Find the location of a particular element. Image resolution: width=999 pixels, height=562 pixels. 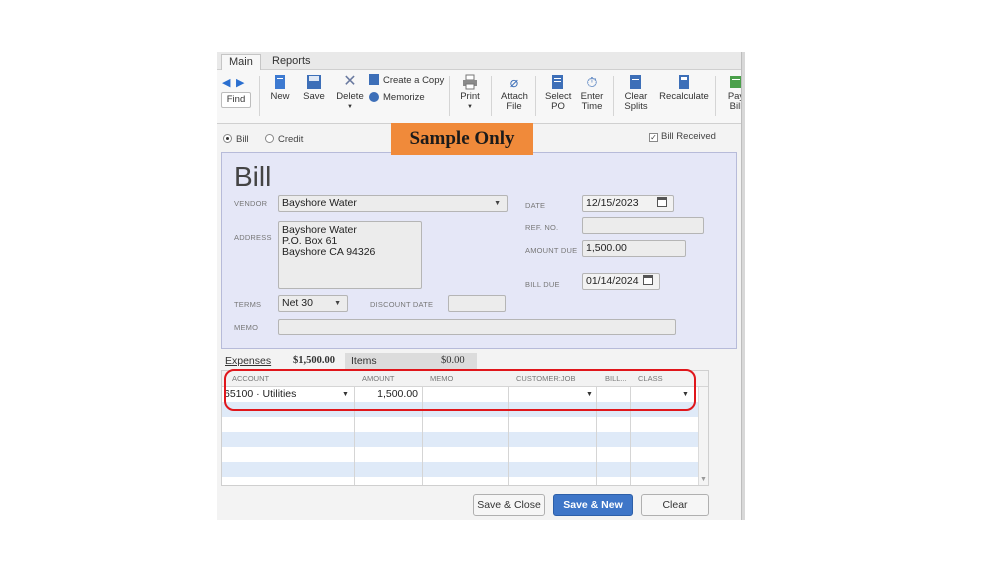

clear-splits-button: Clear Splits is located at coordinates (636, 93).